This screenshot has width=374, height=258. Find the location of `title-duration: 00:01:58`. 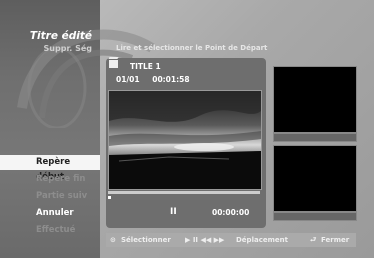

title-duration: 00:01:58 is located at coordinates (171, 79).